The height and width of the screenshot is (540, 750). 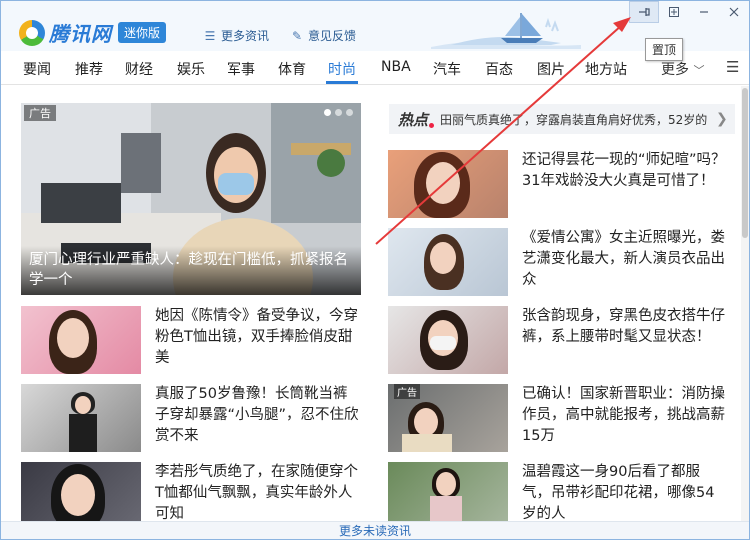 I want to click on tab-sports: 体育, so click(x=292, y=69).